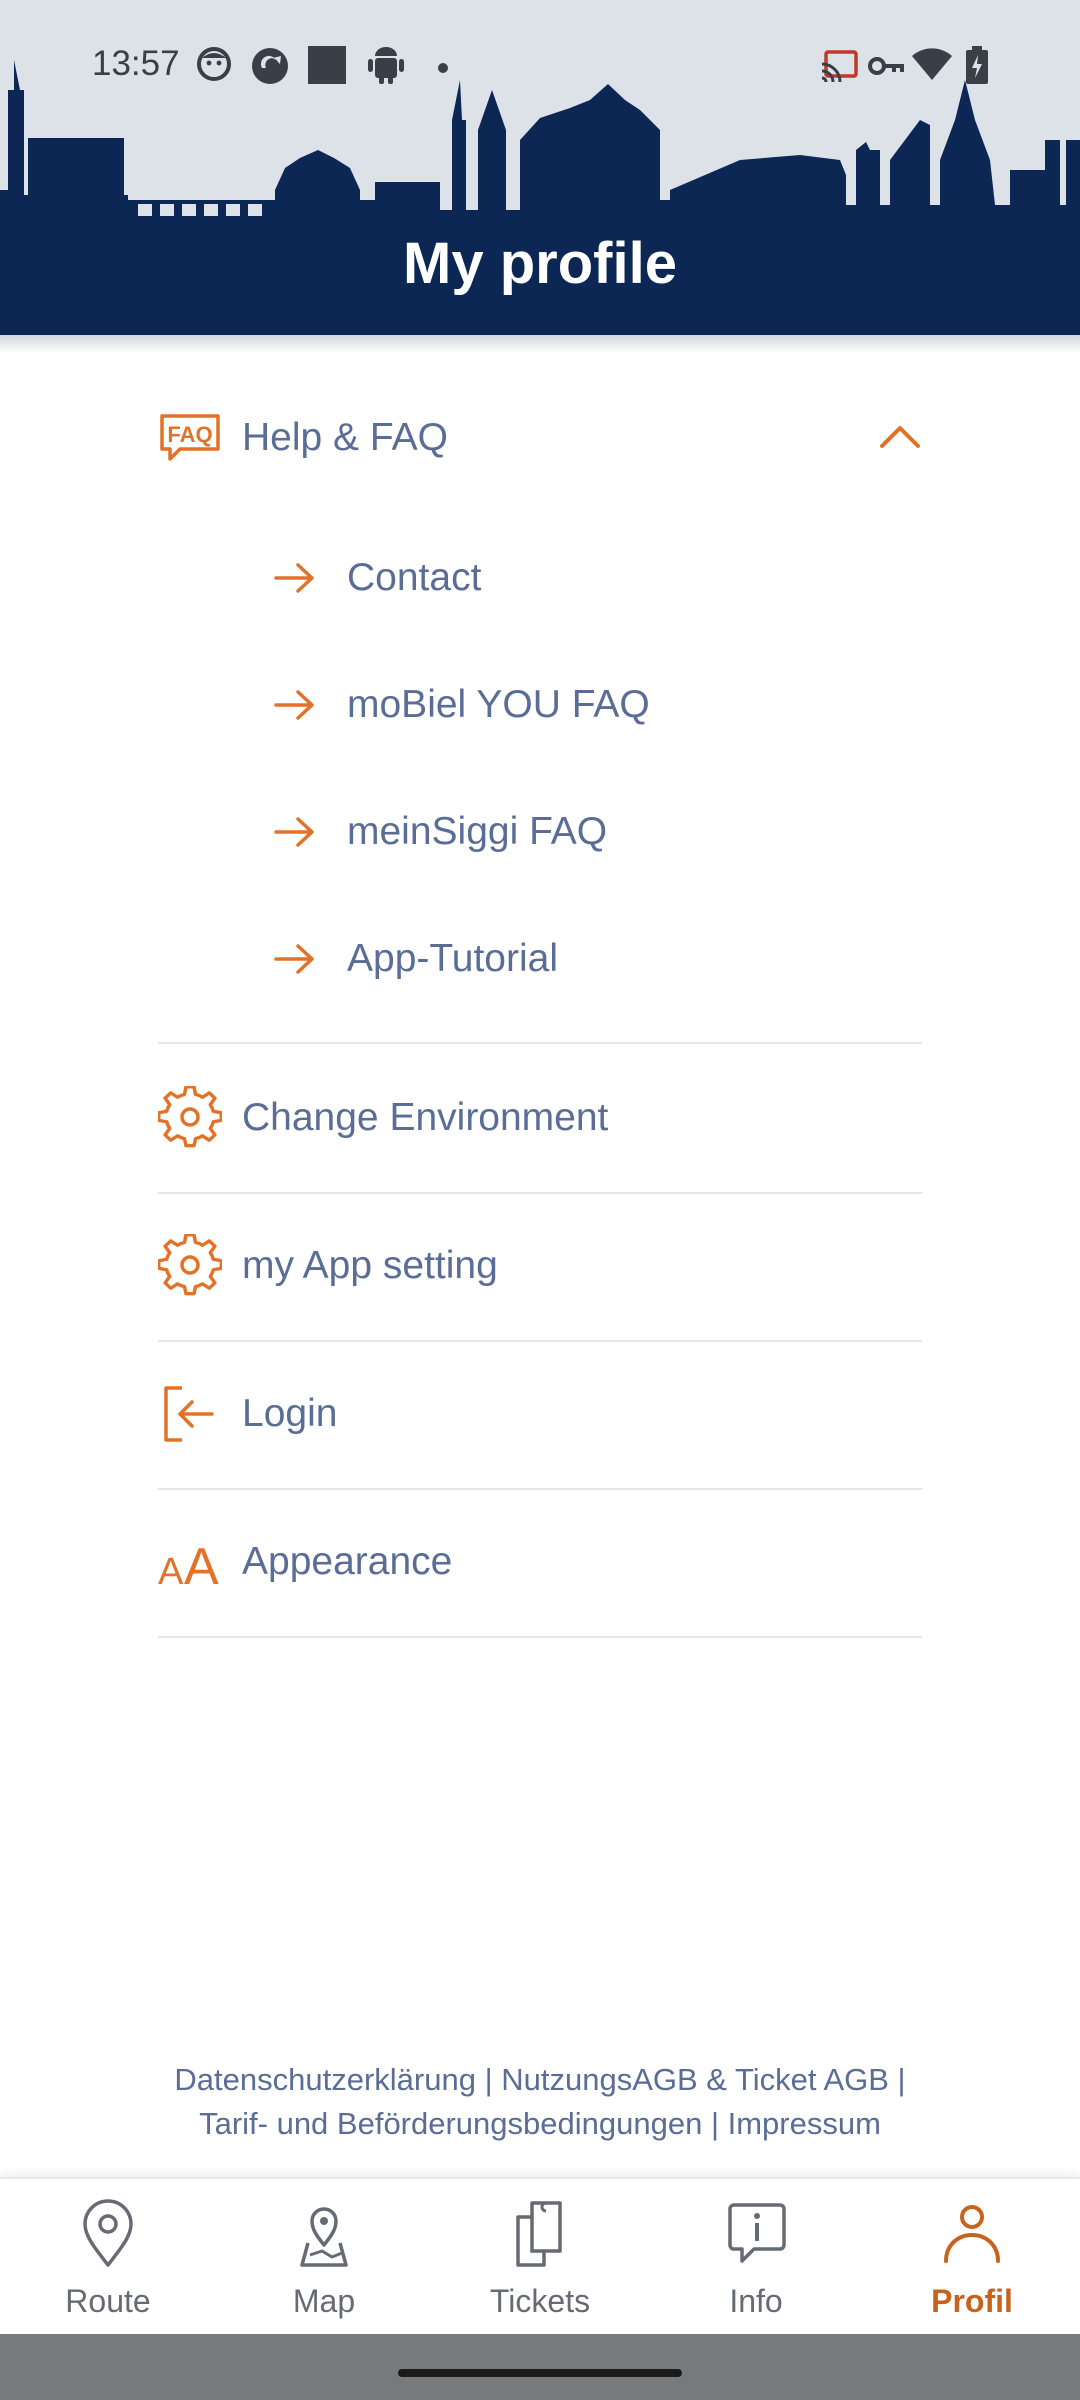  Describe the element at coordinates (977, 67) in the screenshot. I see `battery-charging-icon` at that location.